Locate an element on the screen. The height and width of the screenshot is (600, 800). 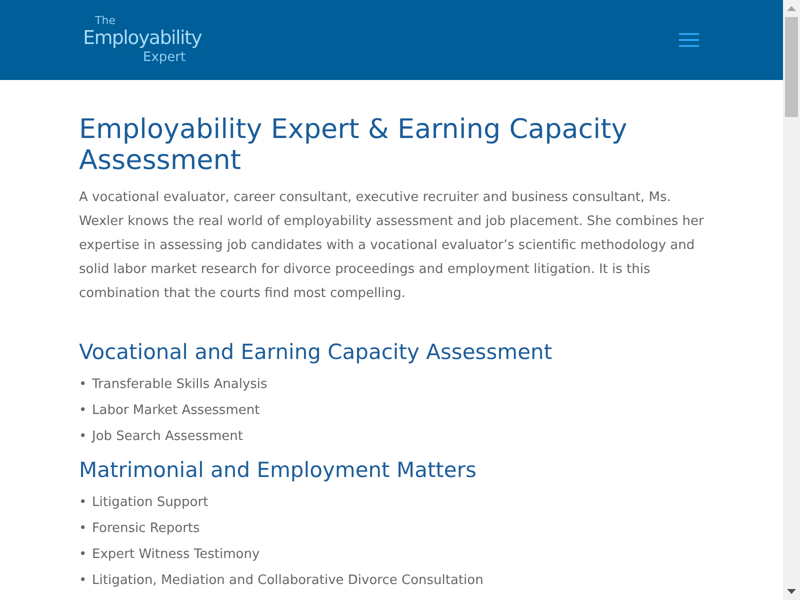
menu-icon is located at coordinates (689, 40).